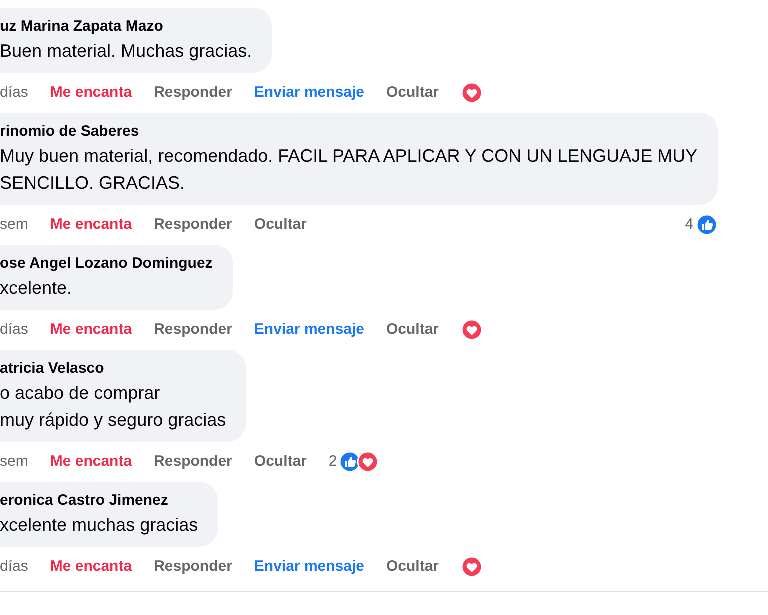 The image size is (768, 615). Describe the element at coordinates (689, 225) in the screenshot. I see `reaction-count: 4` at that location.